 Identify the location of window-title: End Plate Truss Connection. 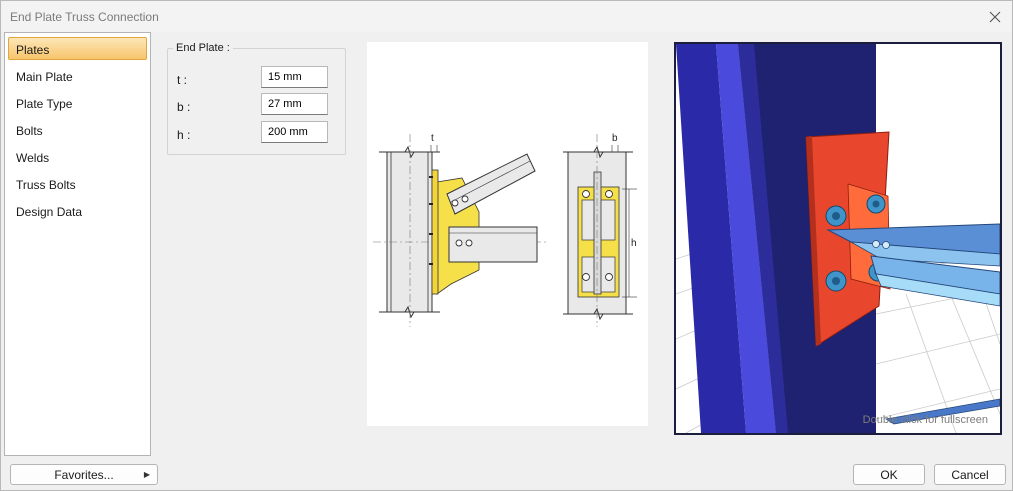
(84, 17).